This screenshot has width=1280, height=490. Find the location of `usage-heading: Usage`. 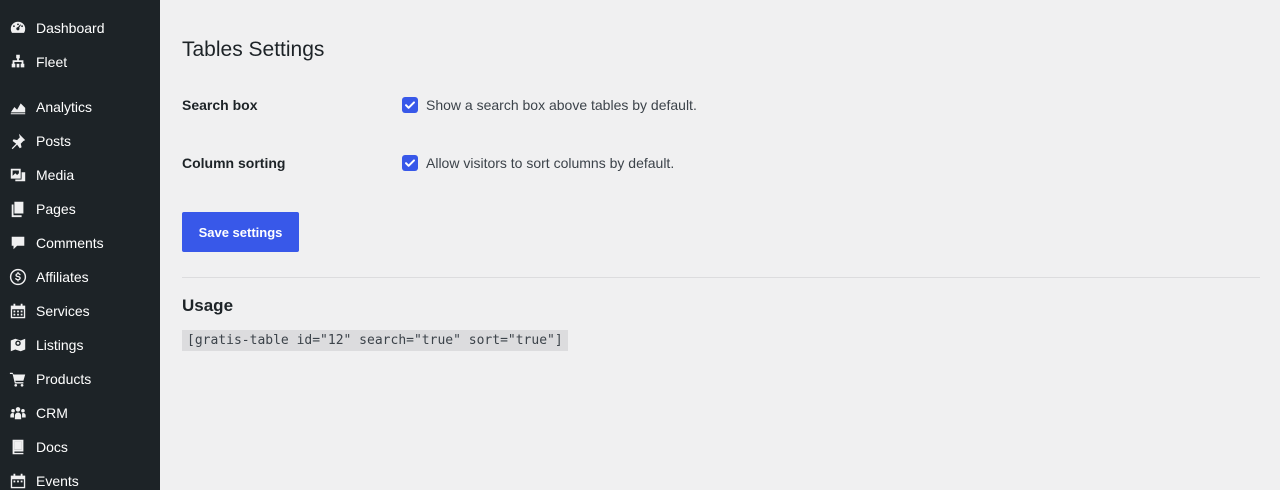

usage-heading: Usage is located at coordinates (208, 305).